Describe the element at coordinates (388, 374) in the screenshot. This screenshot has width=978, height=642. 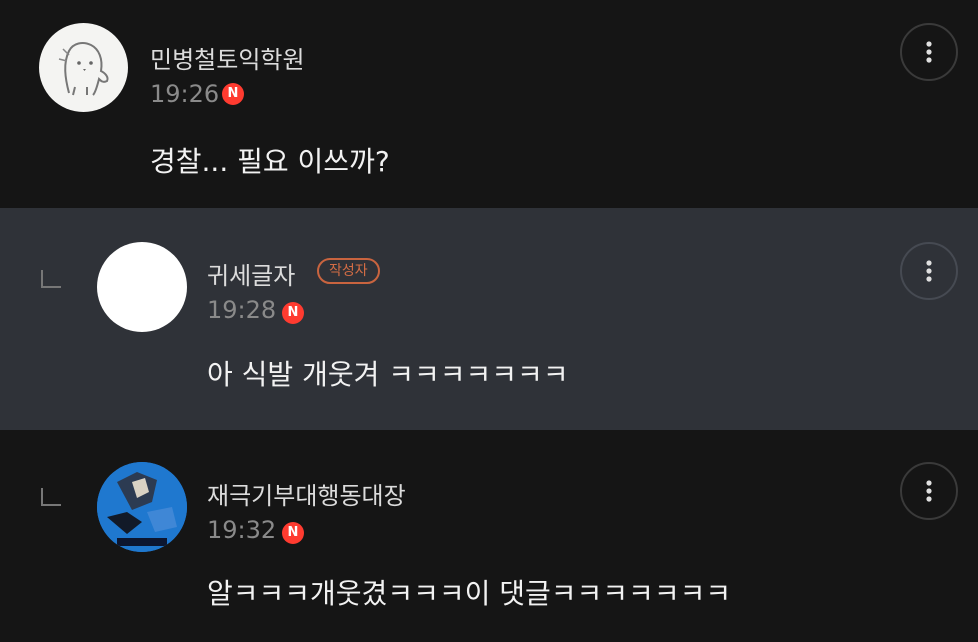
I see `comment-text: 아 식발 개웃겨 ㅋㅋㅋㅋㅋㅋㅋ` at that location.